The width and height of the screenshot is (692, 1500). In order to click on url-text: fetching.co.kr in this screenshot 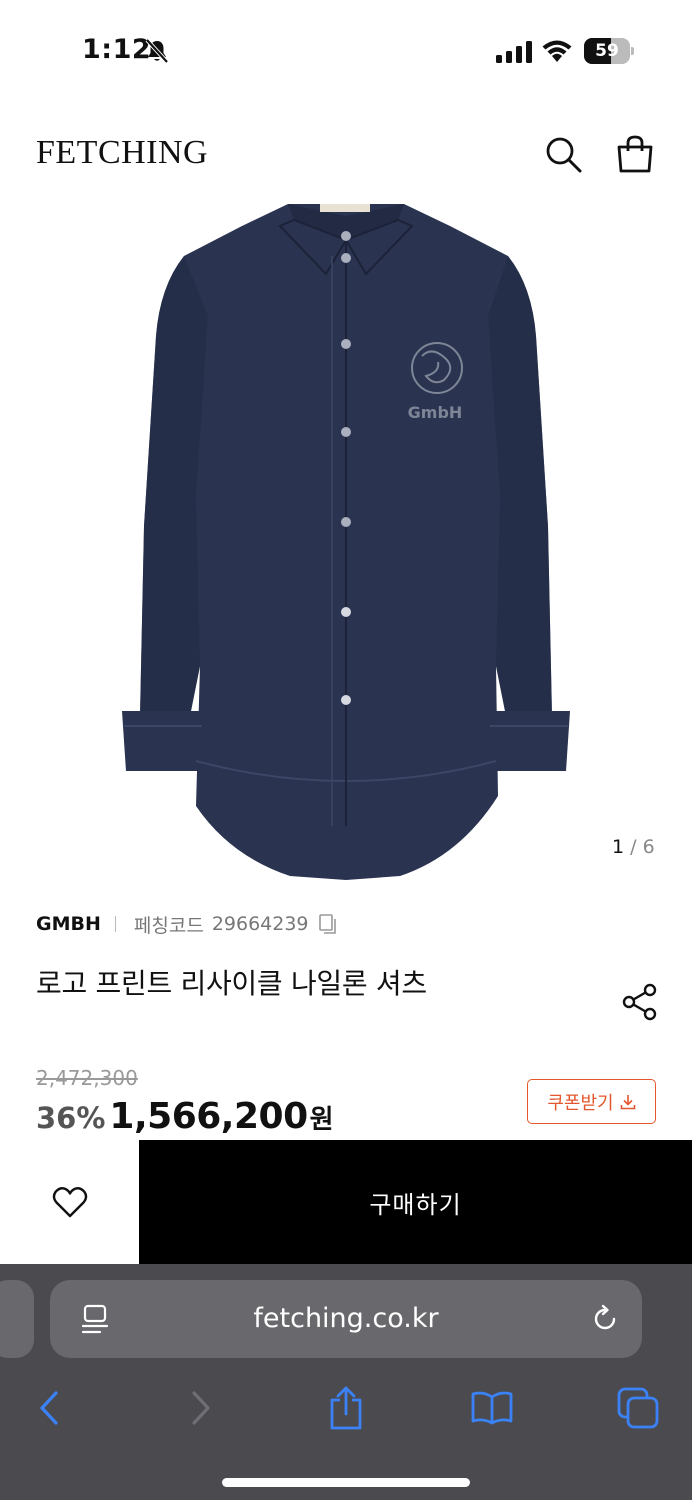, I will do `click(346, 1318)`.